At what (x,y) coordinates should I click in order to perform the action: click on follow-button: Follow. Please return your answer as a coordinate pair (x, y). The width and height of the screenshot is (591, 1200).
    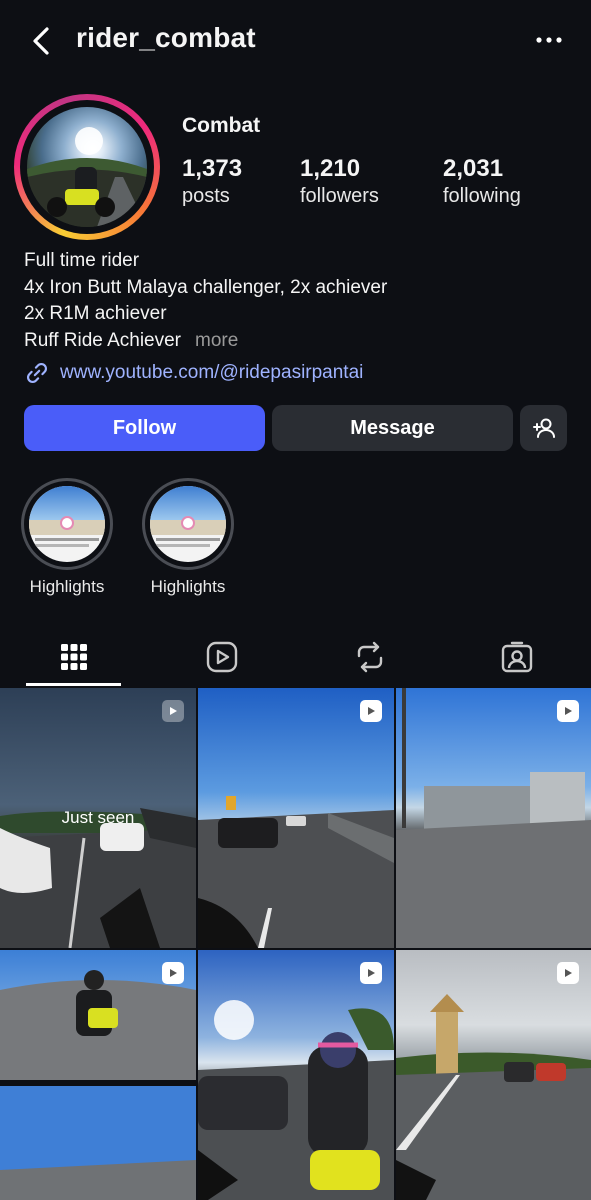
    Looking at the image, I should click on (144, 428).